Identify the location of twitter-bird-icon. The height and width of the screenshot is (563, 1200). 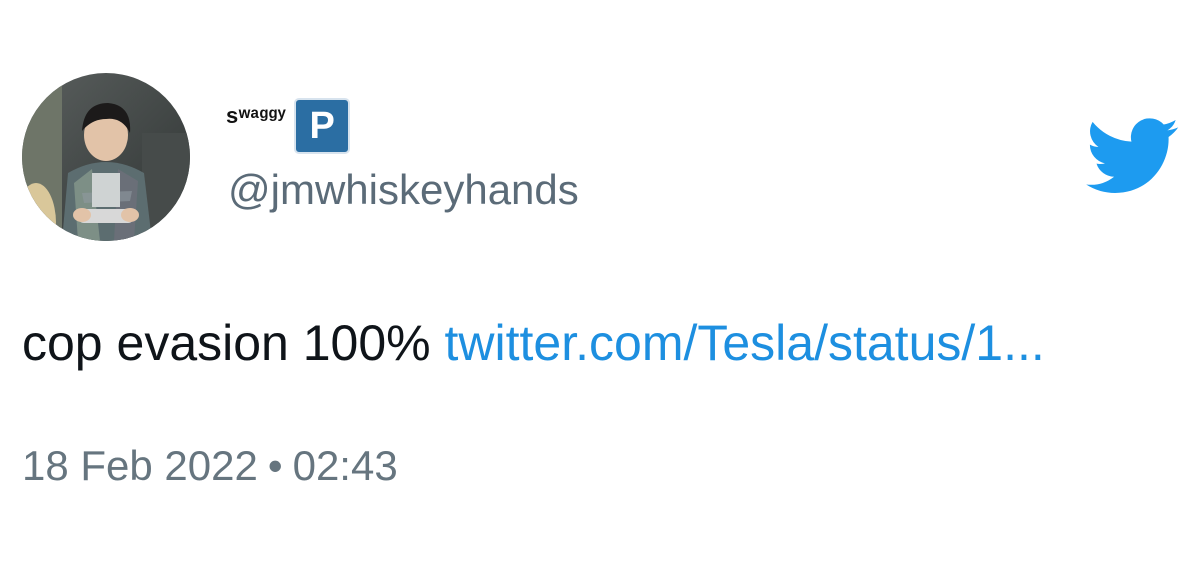
(1133, 157).